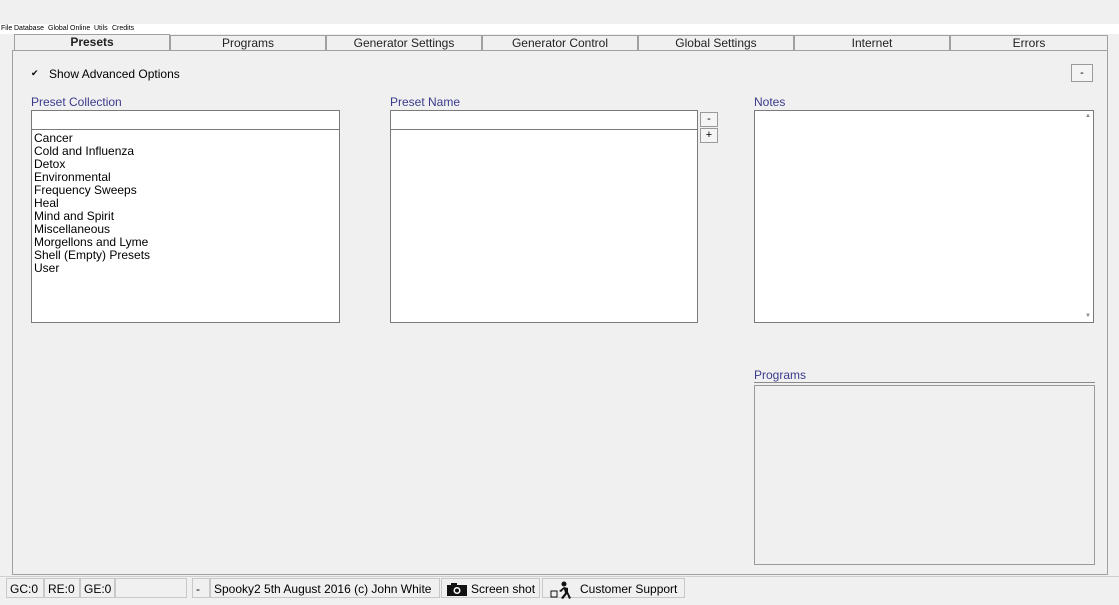 The height and width of the screenshot is (605, 1119). Describe the element at coordinates (76, 102) in the screenshot. I see `preset-collection-label: Preset Collection` at that location.